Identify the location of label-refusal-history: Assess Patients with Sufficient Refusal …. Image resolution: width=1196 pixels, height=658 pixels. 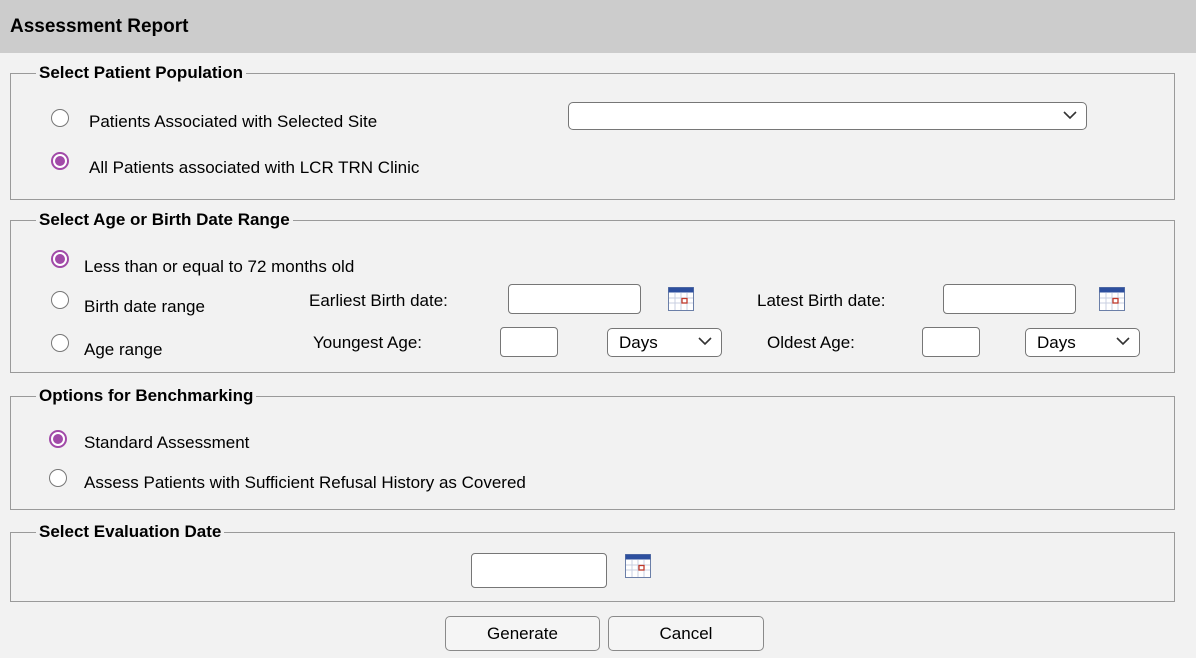
(305, 482).